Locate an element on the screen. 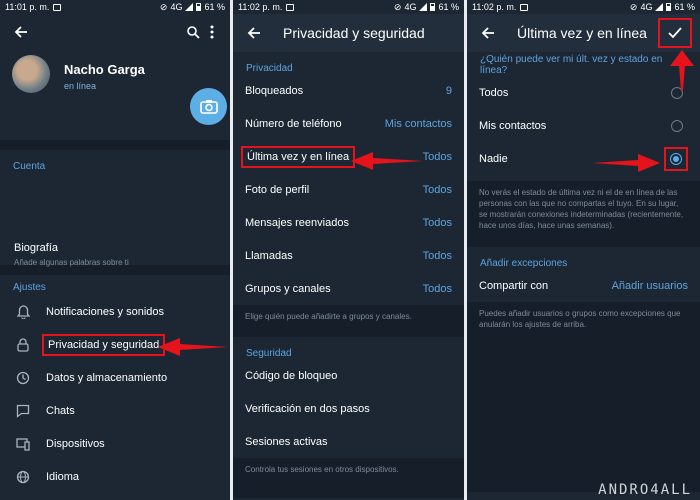 Image resolution: width=700 pixels, height=500 pixels. settings-item-notifications: Notificaciones y sonidos is located at coordinates (115, 311).